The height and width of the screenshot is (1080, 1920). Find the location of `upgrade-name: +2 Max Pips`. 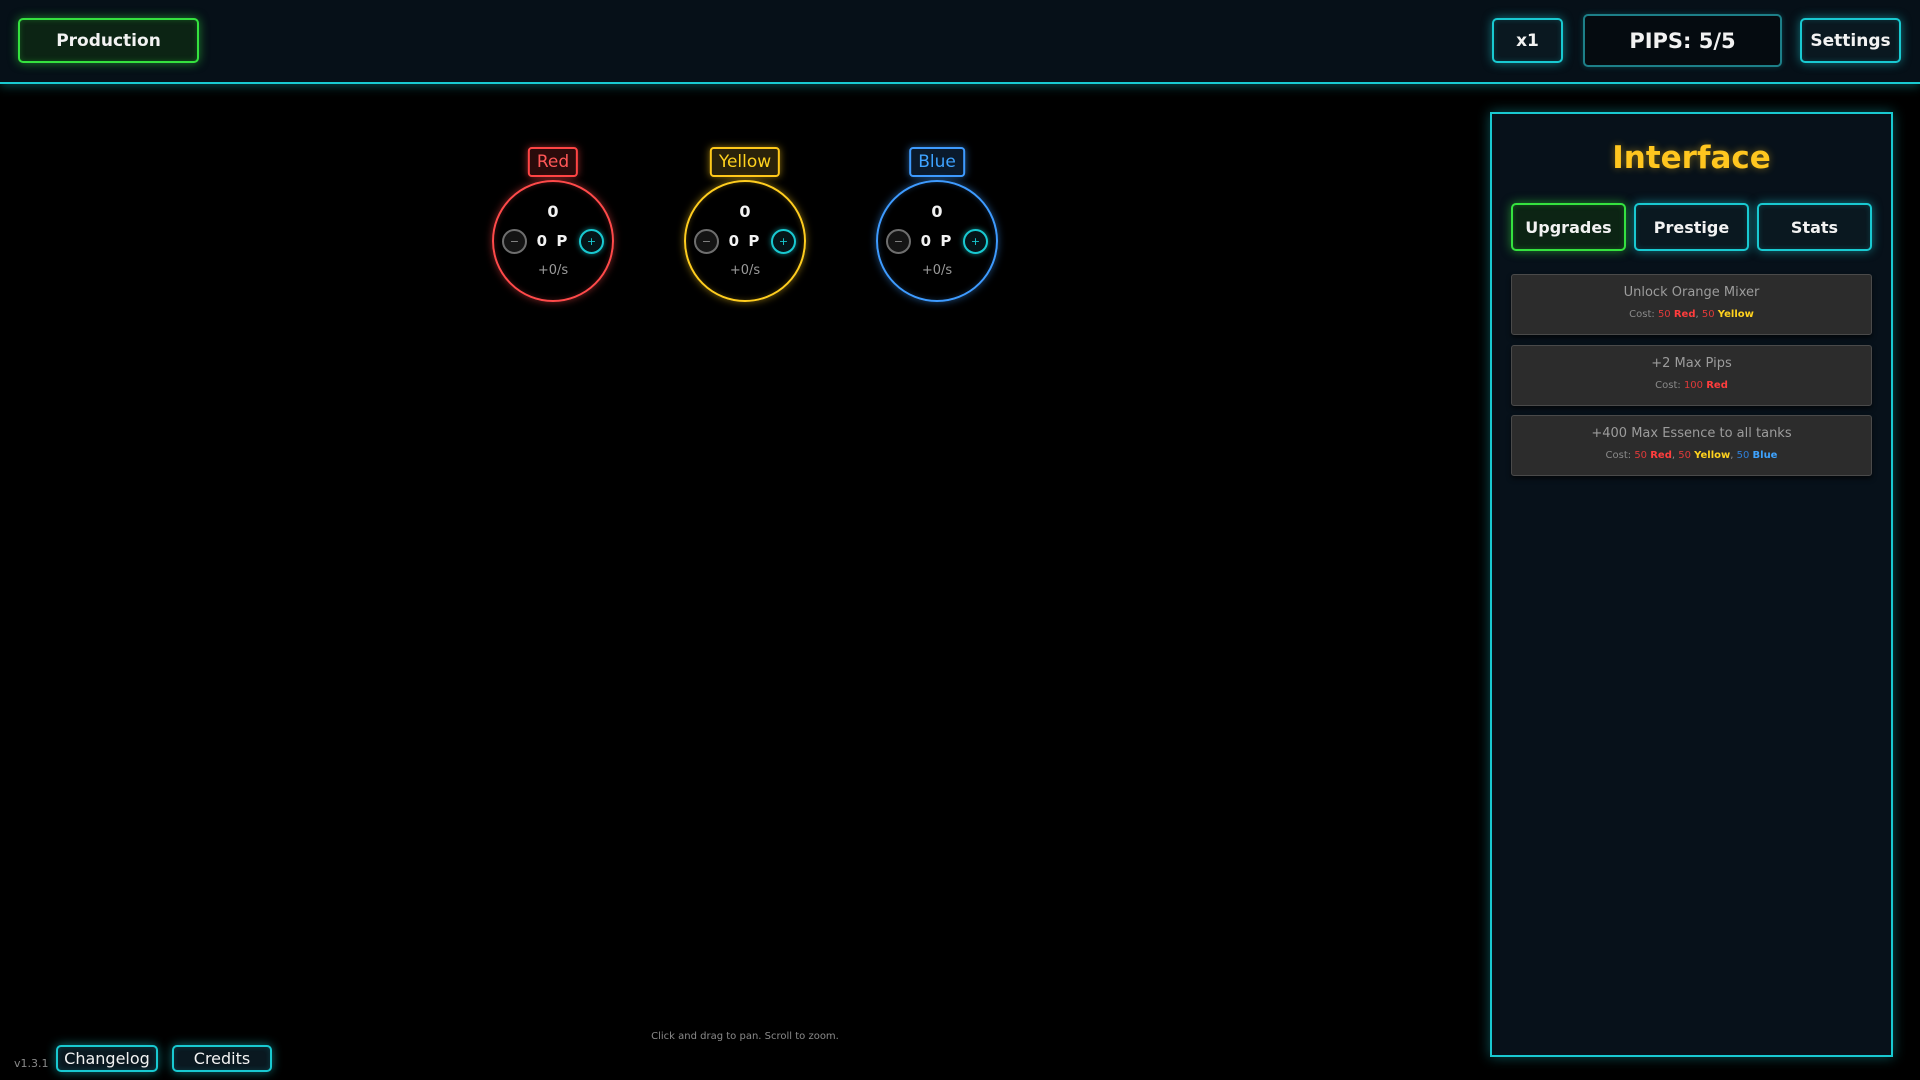

upgrade-name: +2 Max Pips is located at coordinates (1691, 363).